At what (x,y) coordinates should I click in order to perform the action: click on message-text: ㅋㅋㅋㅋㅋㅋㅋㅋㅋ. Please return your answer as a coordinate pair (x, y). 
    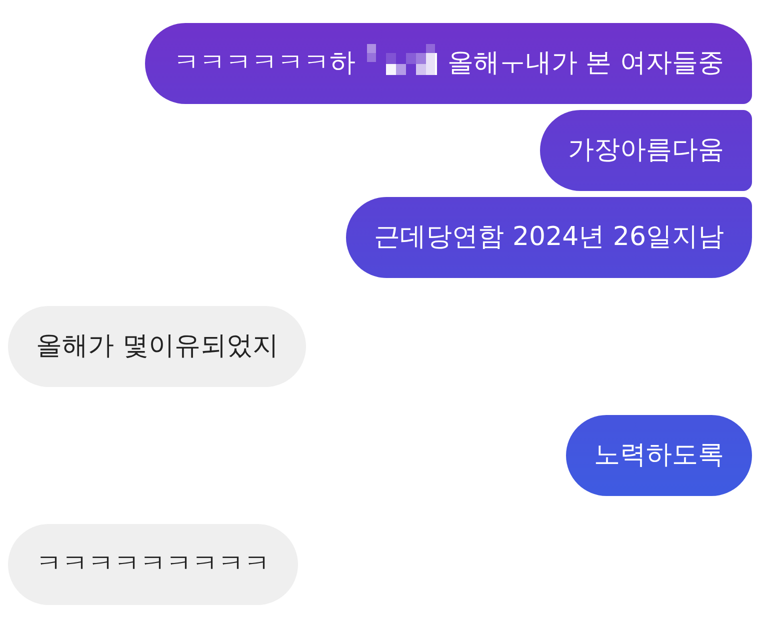
    Looking at the image, I should click on (153, 564).